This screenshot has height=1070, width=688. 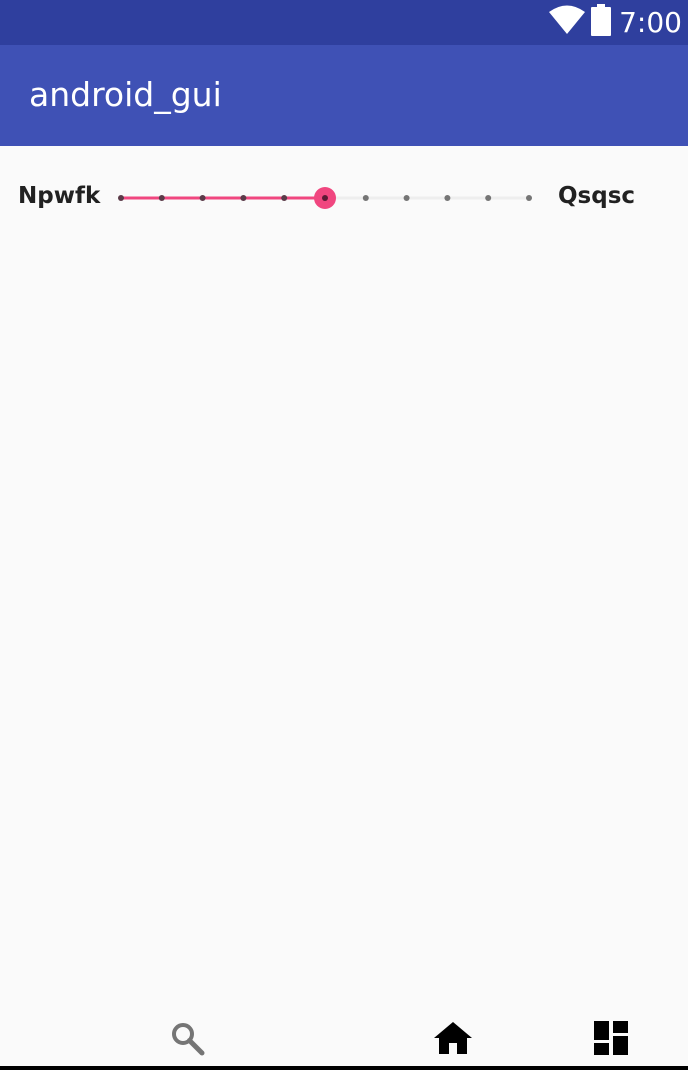 I want to click on dashboard-button, so click(x=611, y=1040).